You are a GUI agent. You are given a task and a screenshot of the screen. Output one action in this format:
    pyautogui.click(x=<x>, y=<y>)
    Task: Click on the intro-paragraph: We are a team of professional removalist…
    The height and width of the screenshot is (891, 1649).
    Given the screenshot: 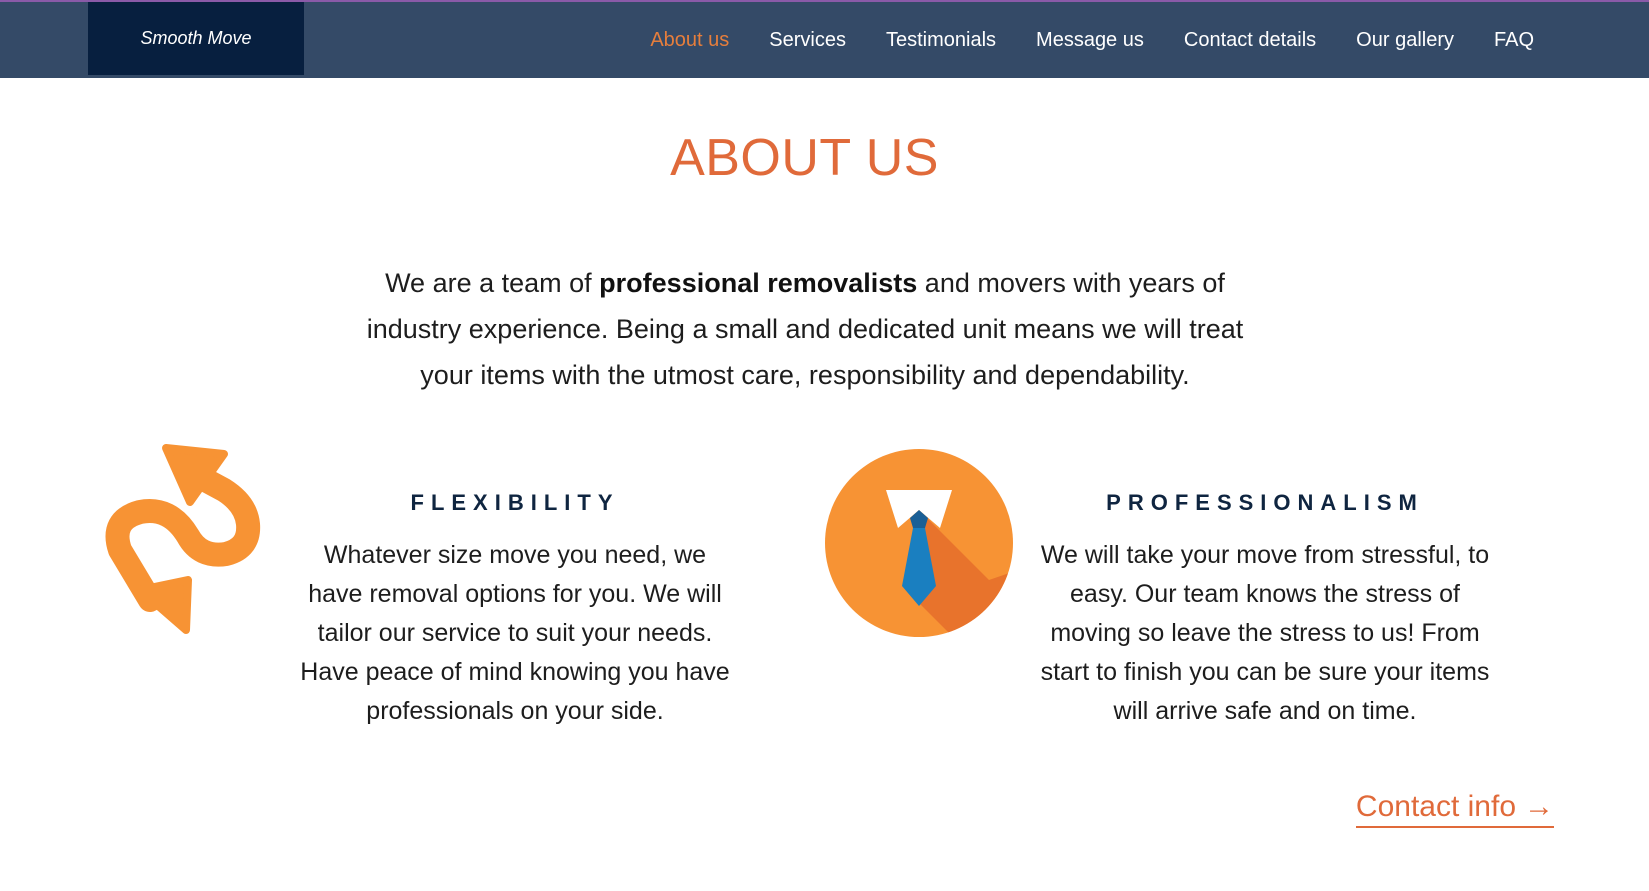 What is the action you would take?
    pyautogui.click(x=805, y=329)
    